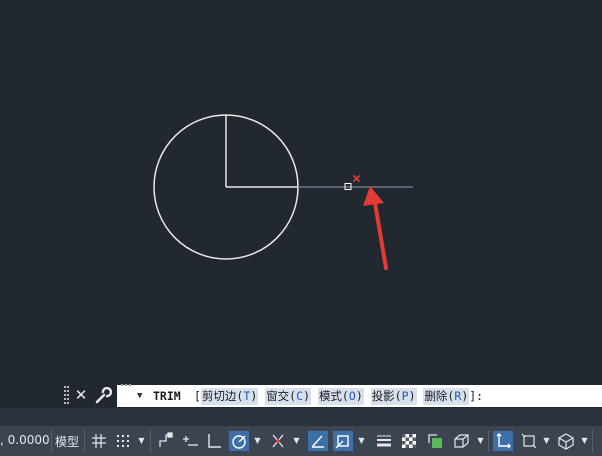 The height and width of the screenshot is (456, 602). What do you see at coordinates (435, 441) in the screenshot?
I see `selection-cycling-icon` at bounding box center [435, 441].